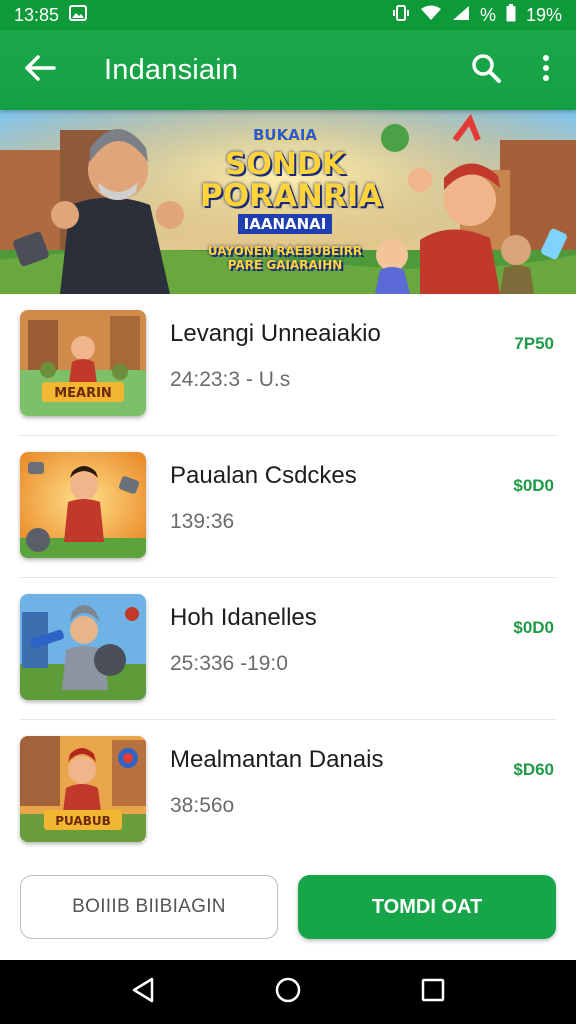 This screenshot has width=576, height=1024. I want to click on thumb-caption: MEARIN, so click(83, 393).